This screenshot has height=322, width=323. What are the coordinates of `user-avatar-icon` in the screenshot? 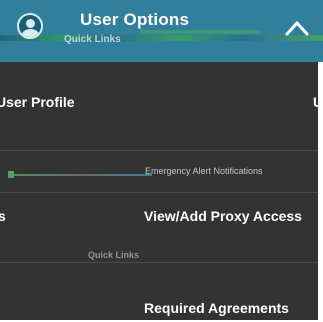 It's located at (30, 26).